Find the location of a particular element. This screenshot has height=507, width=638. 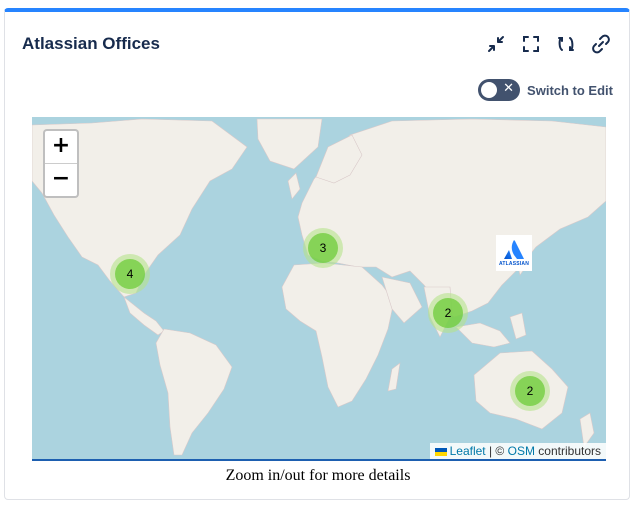

atlassian-office-marker: ATLASSIAN is located at coordinates (514, 253).